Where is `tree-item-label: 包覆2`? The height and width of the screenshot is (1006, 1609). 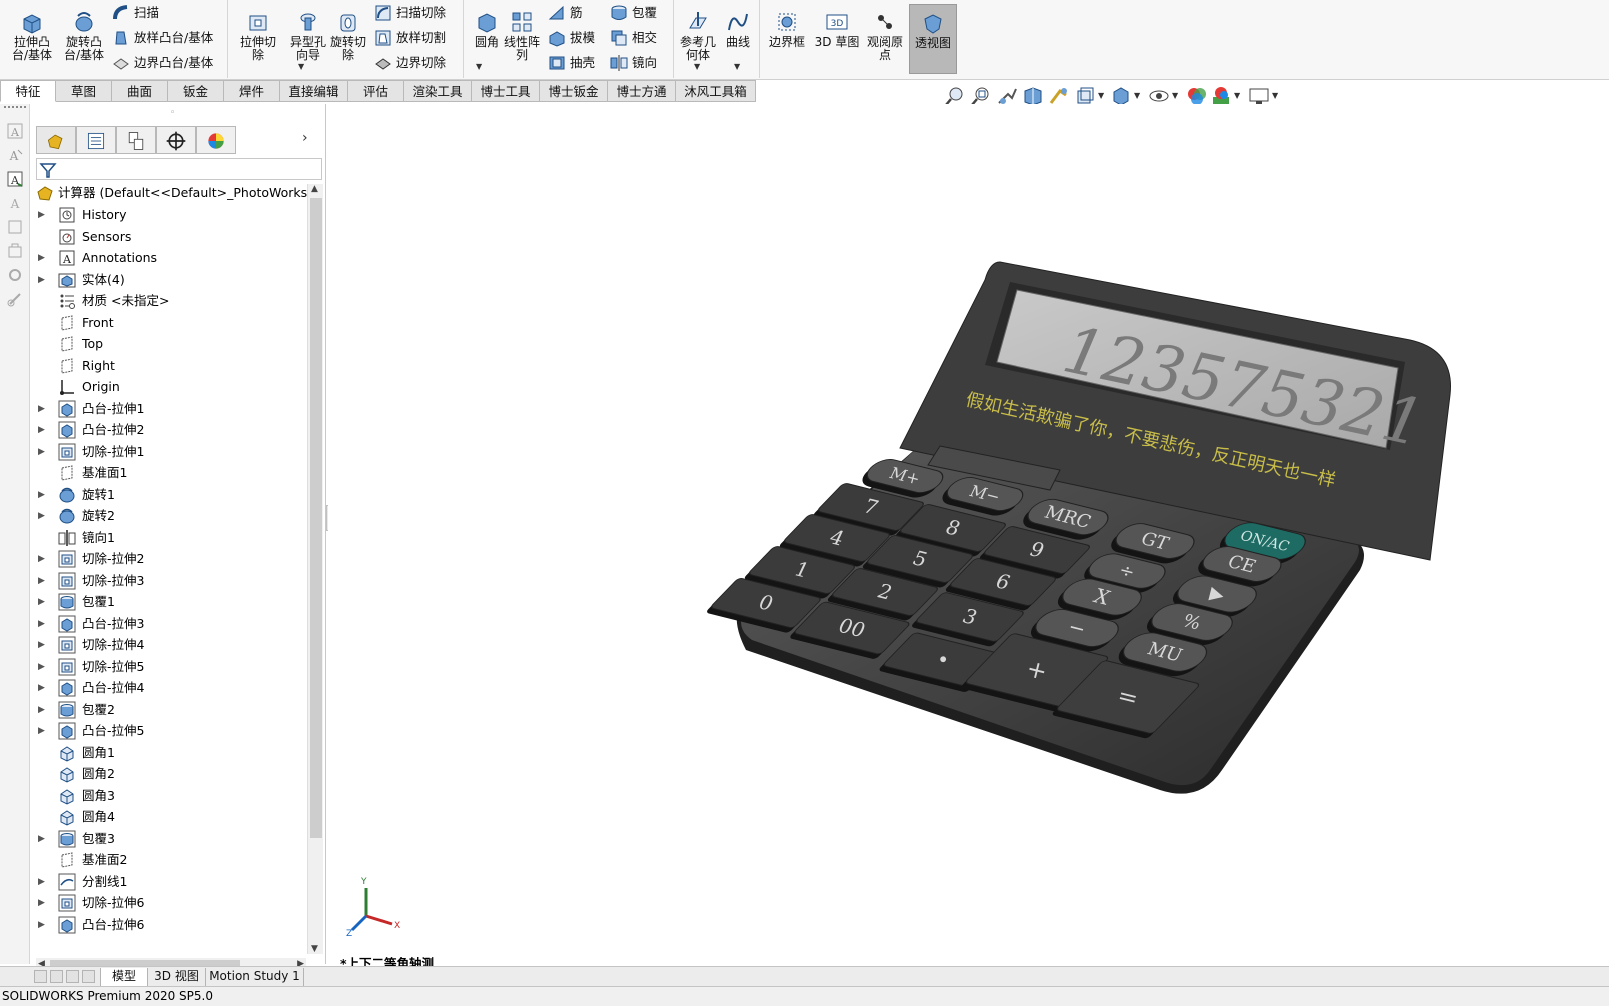
tree-item-label: 包覆2 is located at coordinates (98, 709).